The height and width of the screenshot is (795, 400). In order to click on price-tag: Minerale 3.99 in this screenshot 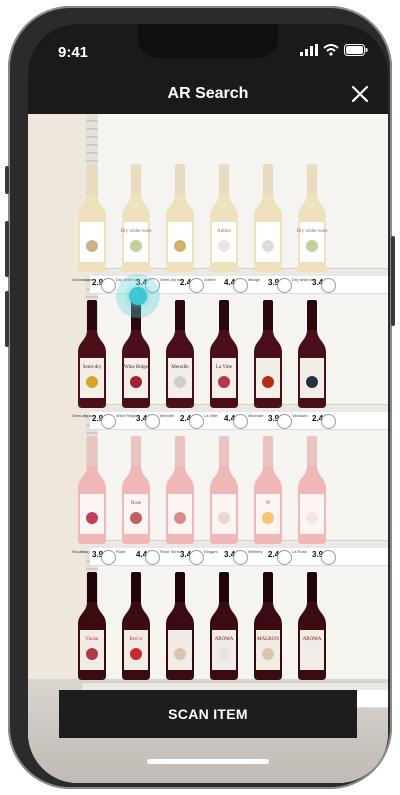, I will do `click(270, 420)`.